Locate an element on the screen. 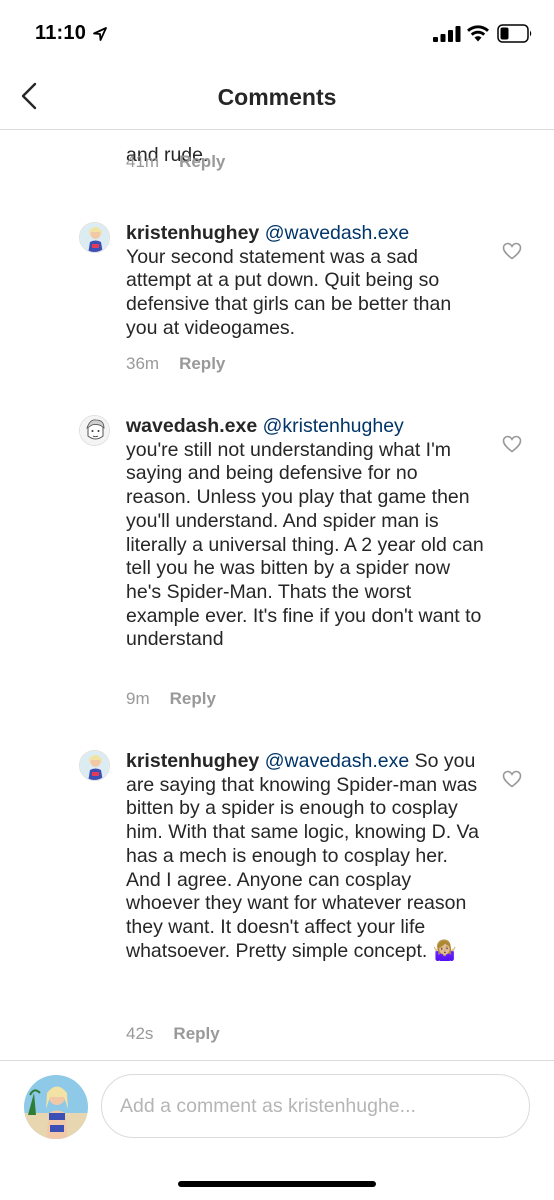 The image size is (554, 1200). status-time: 11:10 is located at coordinates (61, 33).